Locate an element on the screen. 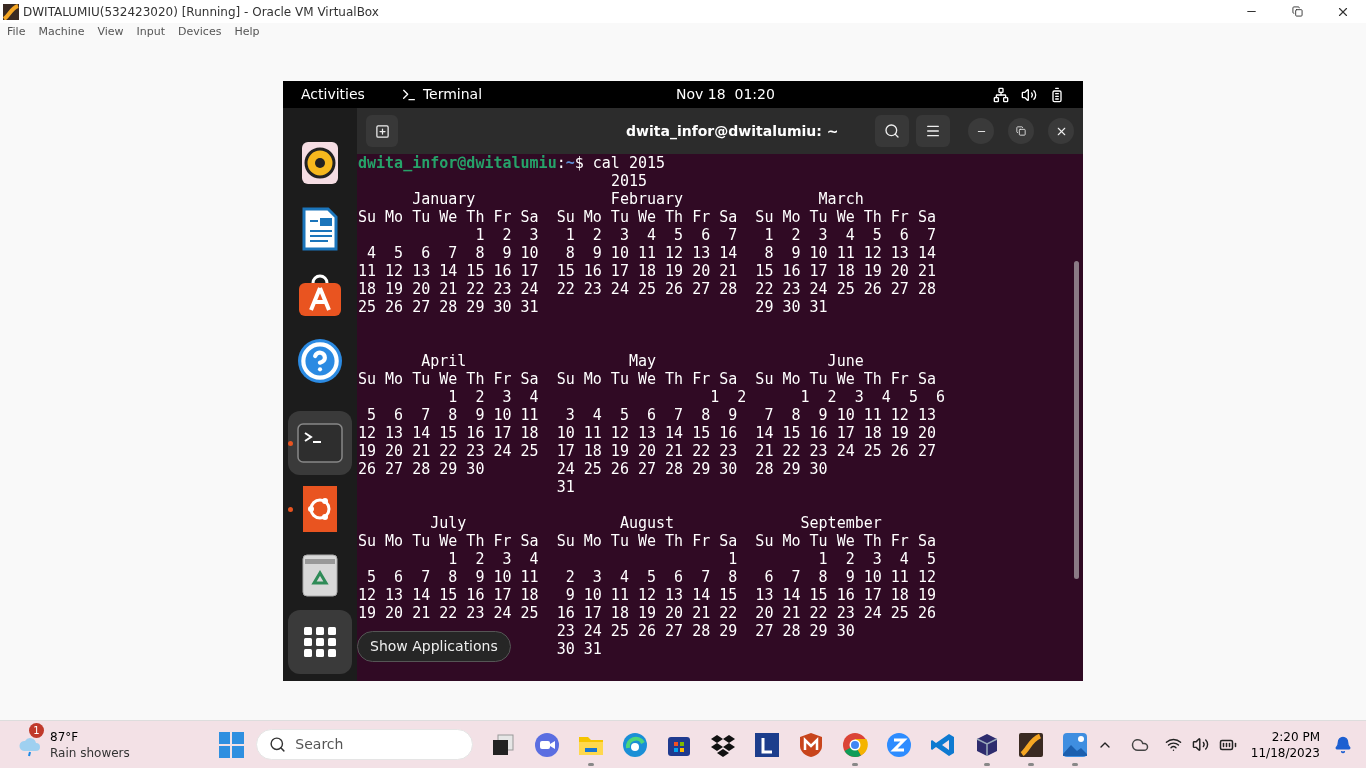 The height and width of the screenshot is (768, 1366). clock: Nov 18 01:20 is located at coordinates (725, 94).